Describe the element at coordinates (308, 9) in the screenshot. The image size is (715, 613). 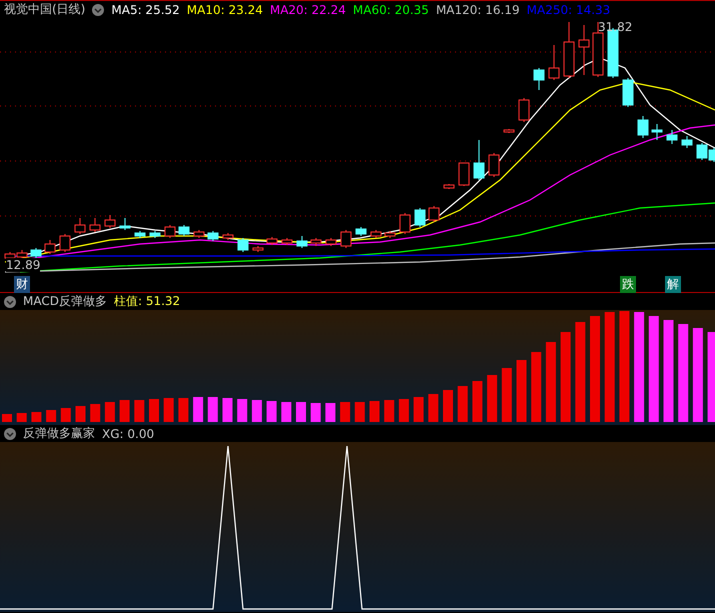
I see `indicator-value: MA20: 22.24` at that location.